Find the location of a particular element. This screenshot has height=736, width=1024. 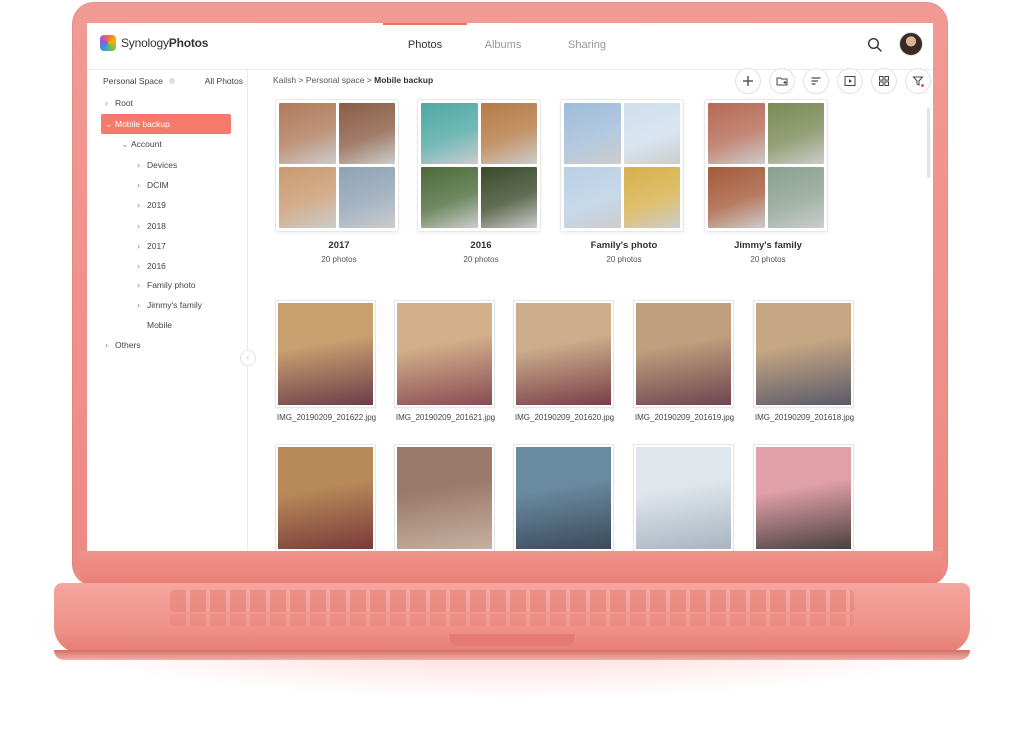

filter-button is located at coordinates (918, 81).